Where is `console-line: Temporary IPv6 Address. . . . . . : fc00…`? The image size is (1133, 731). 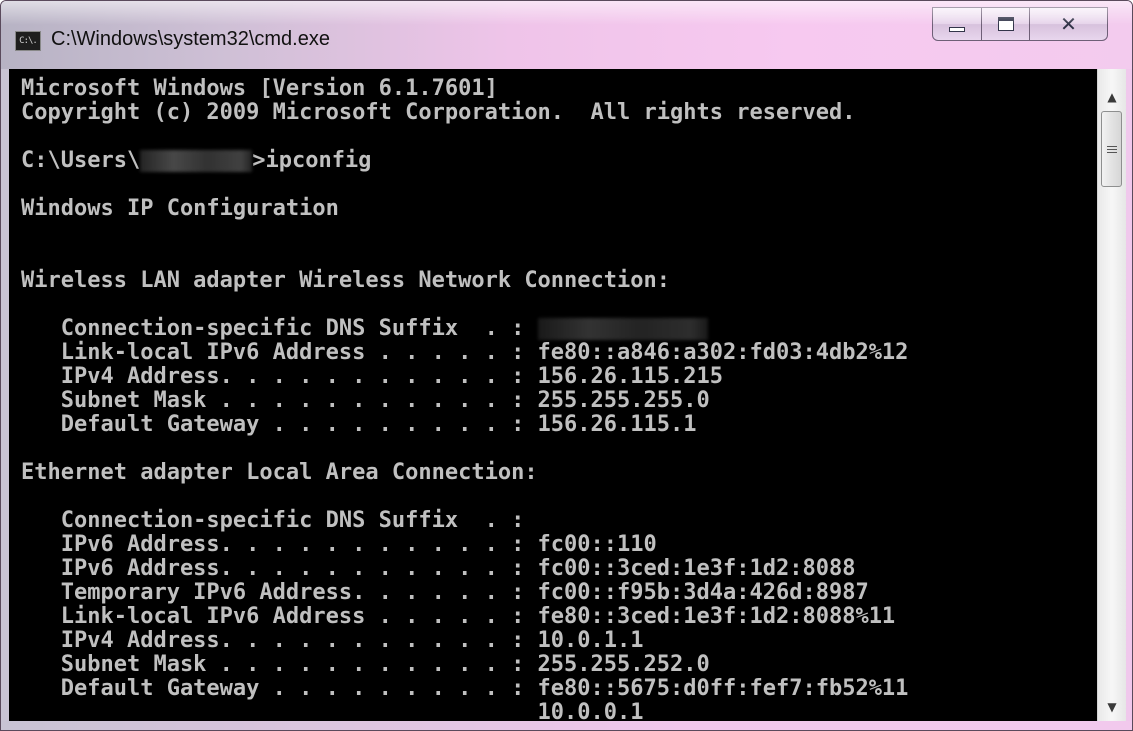
console-line: Temporary IPv6 Address. . . . . . : fc00… is located at coordinates (445, 593).